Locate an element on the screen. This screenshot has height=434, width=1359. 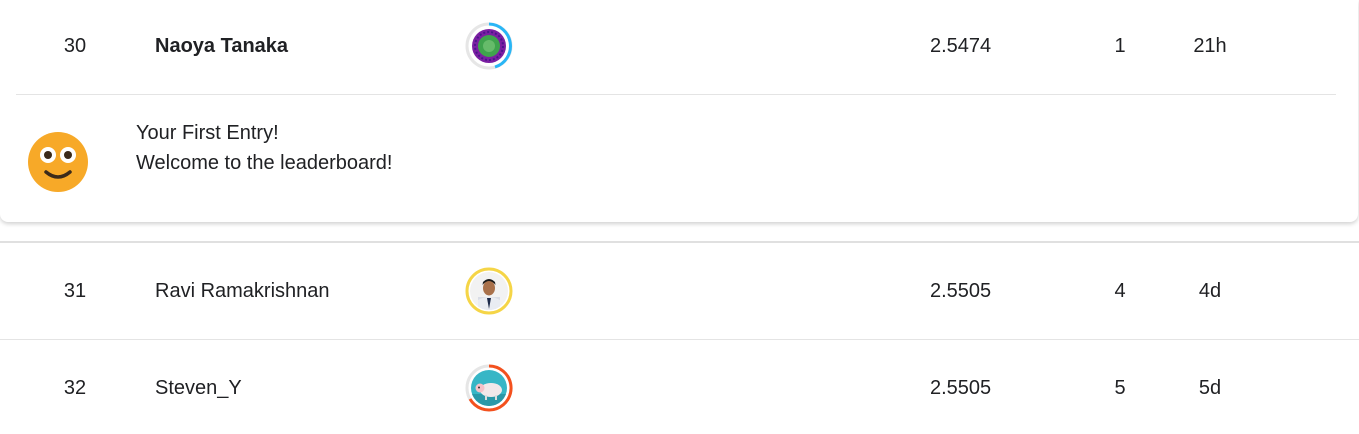
banner-title: Your First Entry! is located at coordinates (207, 133).